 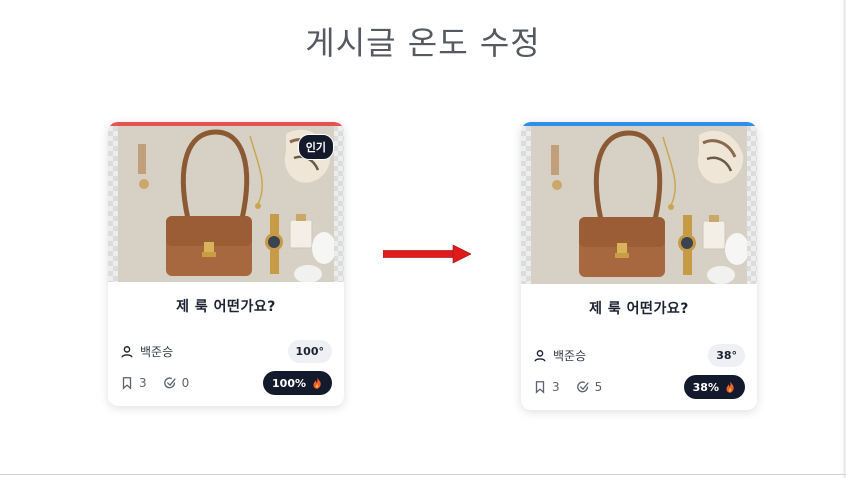 I want to click on heat-badge: 100%, so click(x=297, y=383).